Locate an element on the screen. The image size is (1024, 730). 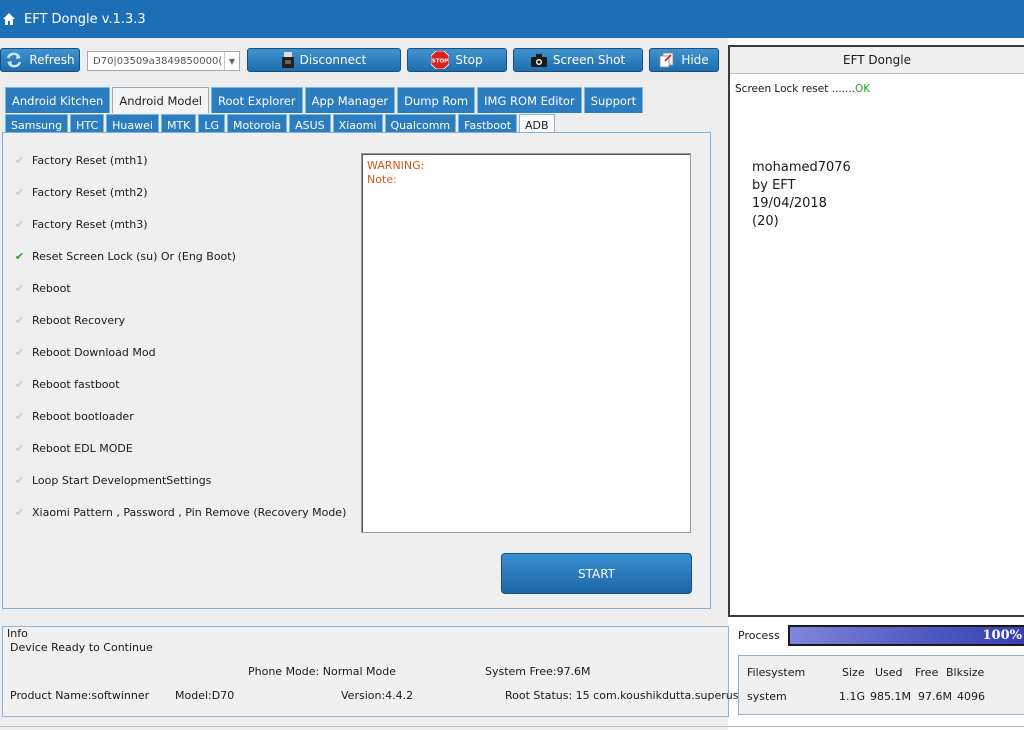
fs-cell-free: 97.6M is located at coordinates (935, 696).